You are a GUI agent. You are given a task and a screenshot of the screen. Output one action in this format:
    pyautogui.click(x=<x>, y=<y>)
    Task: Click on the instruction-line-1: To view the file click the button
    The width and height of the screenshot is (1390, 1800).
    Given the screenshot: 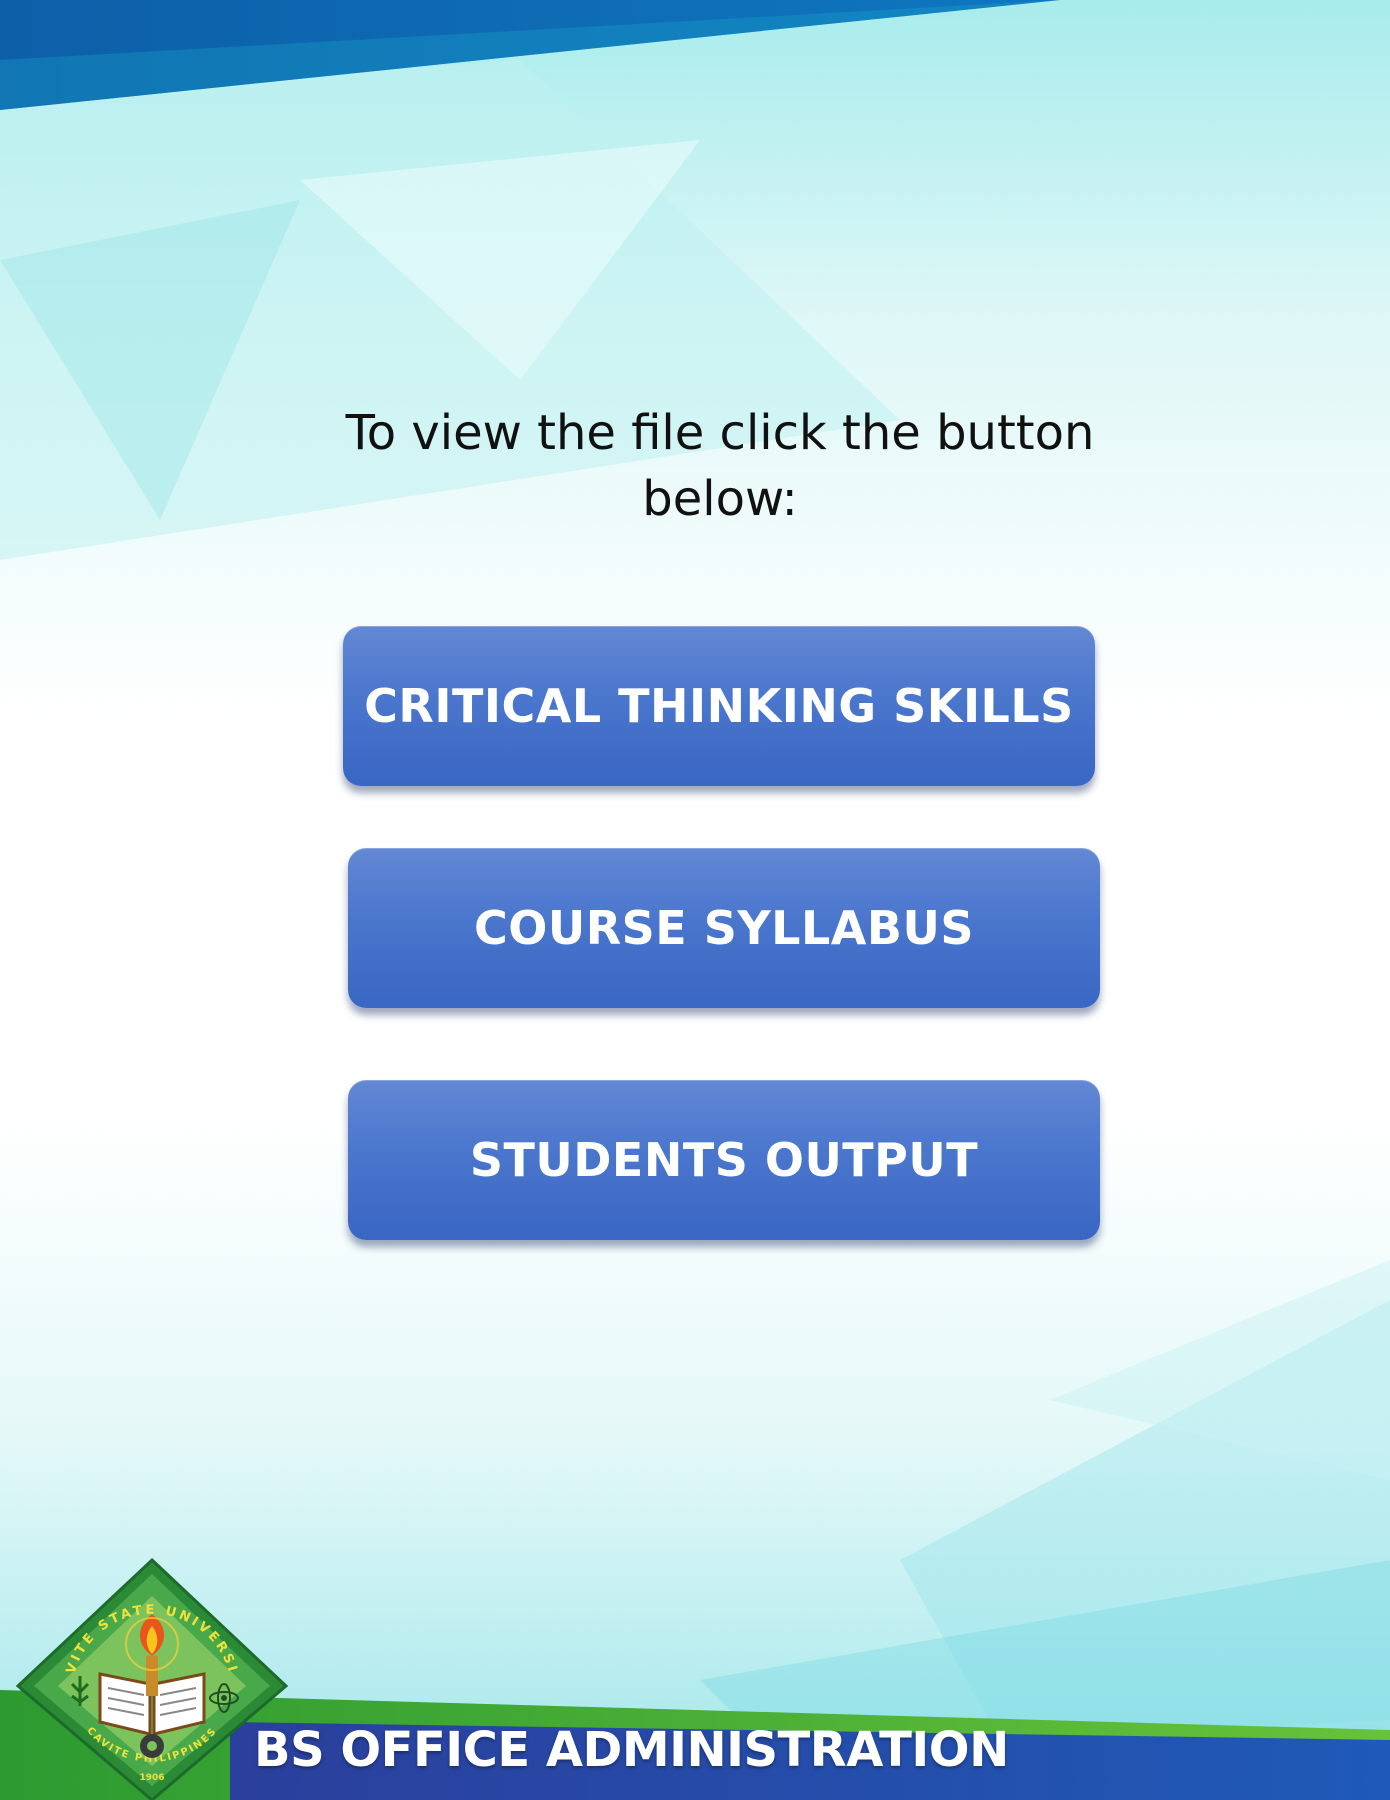 What is the action you would take?
    pyautogui.click(x=720, y=433)
    